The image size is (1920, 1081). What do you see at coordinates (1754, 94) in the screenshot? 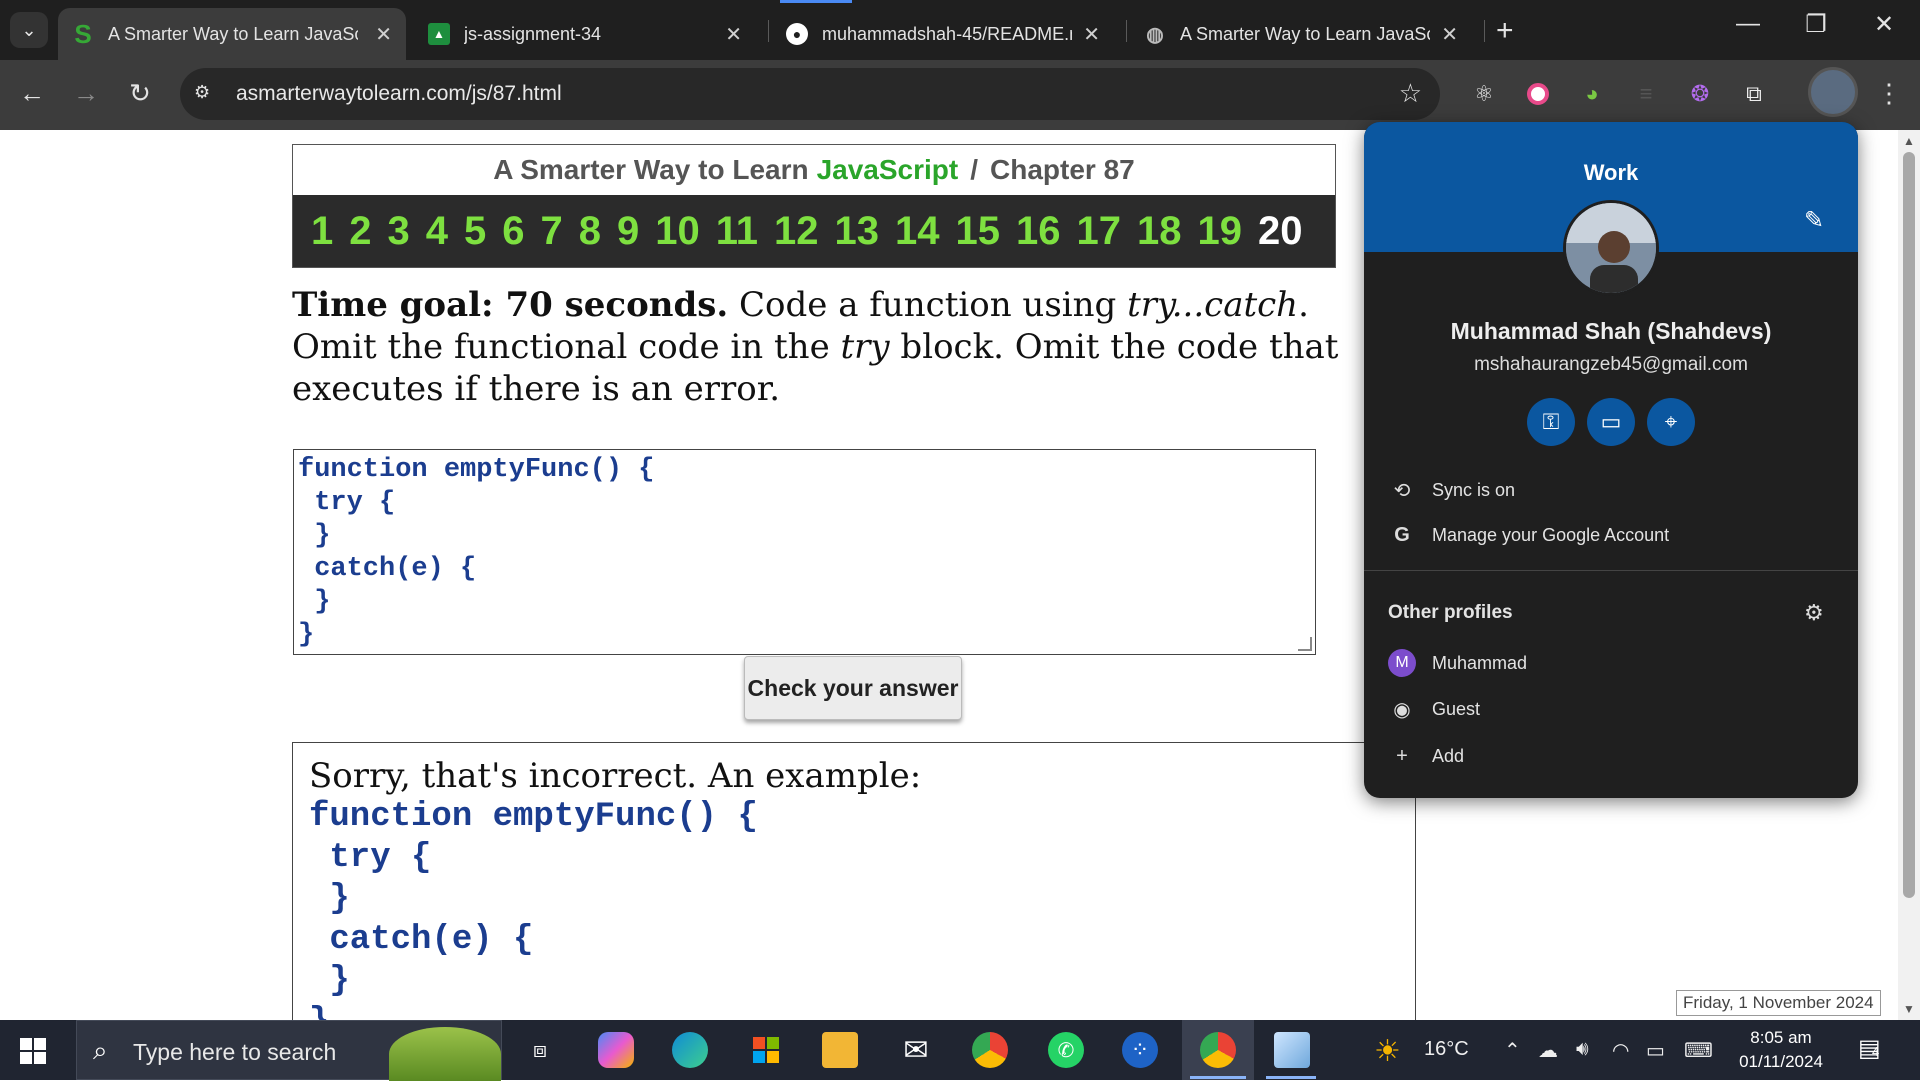
I see `extensions-puzzle-icon: ⧉` at bounding box center [1754, 94].